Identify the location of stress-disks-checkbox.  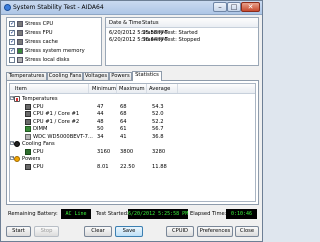
(12, 60).